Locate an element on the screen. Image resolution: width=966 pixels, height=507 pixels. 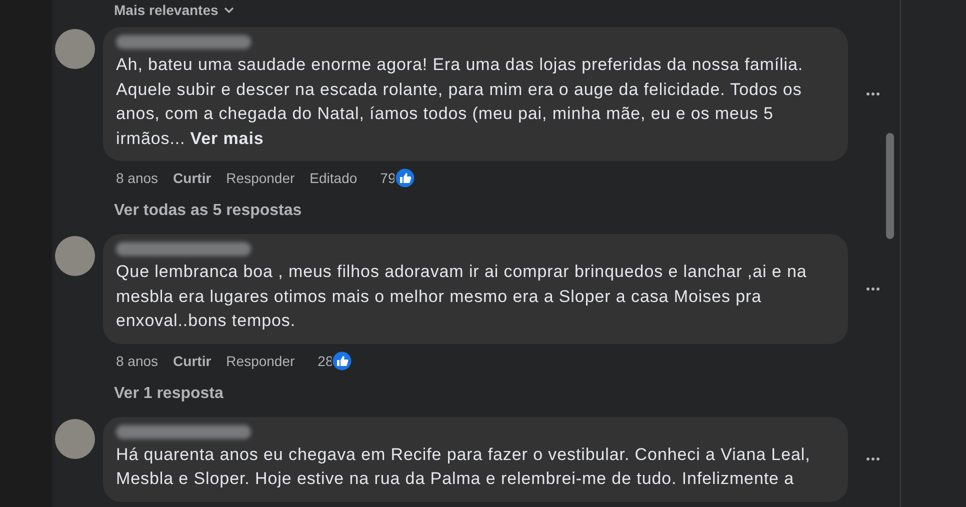
view-replies-link: Ver todas as 5 respostas is located at coordinates (501, 212).